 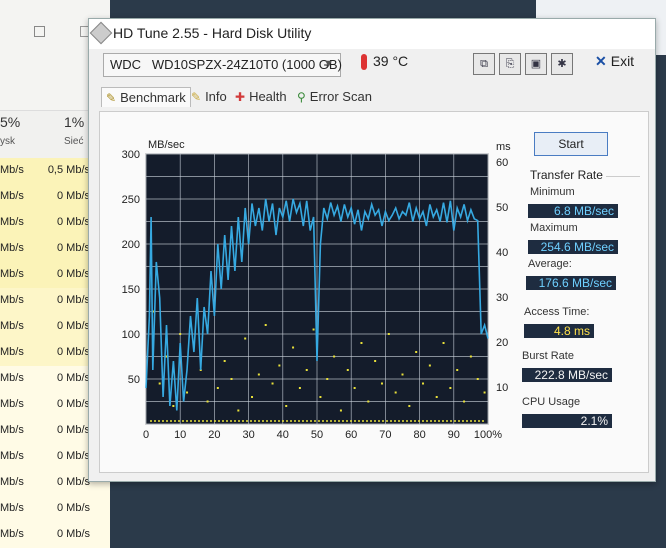 What do you see at coordinates (301, 97) in the screenshot?
I see `magnifier-icon: ⚲` at bounding box center [301, 97].